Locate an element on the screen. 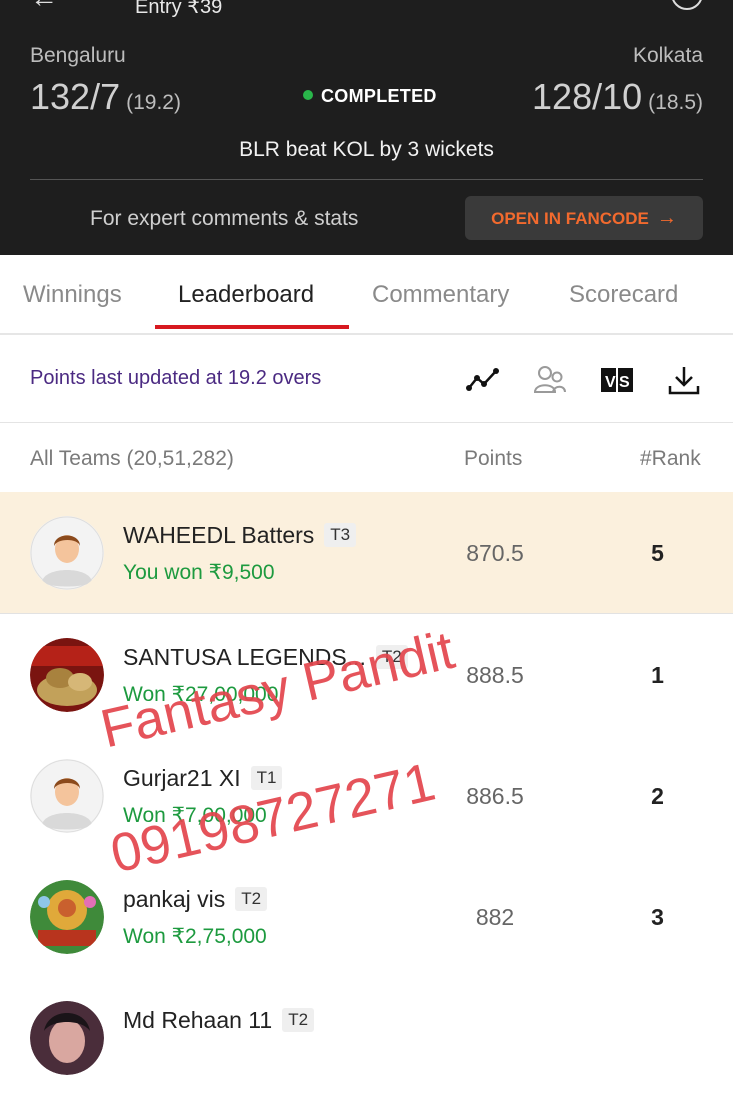 Image resolution: width=733 pixels, height=1098 pixels. status-dot-icon is located at coordinates (308, 95).